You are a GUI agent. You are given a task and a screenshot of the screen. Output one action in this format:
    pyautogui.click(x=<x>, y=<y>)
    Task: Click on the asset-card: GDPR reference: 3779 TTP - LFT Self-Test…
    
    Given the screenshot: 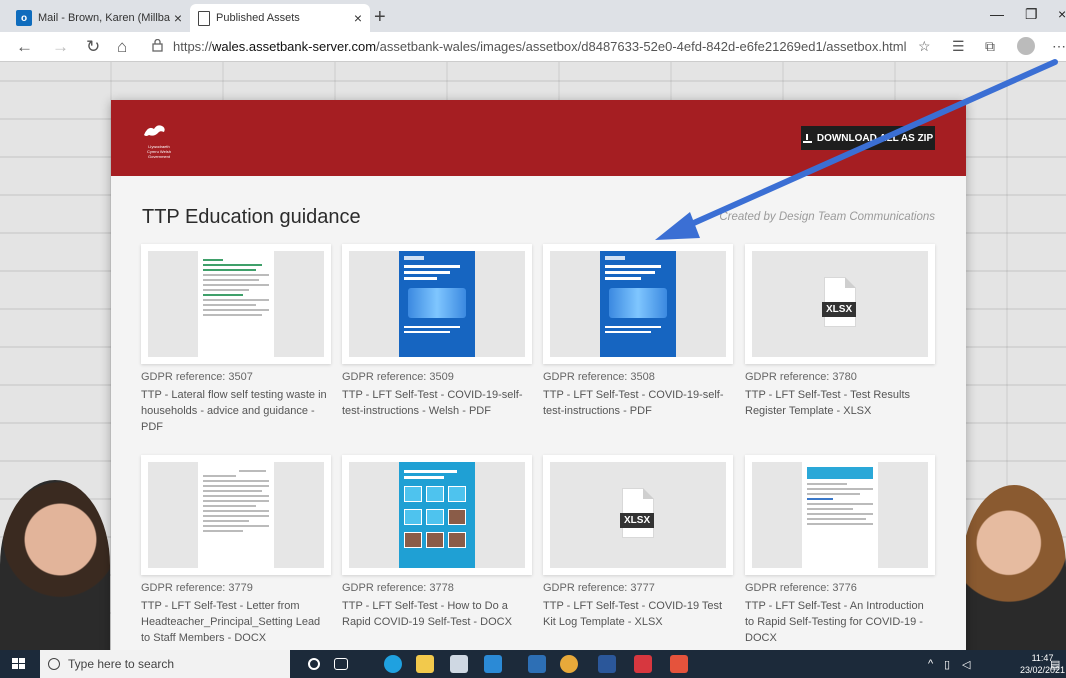 What is the action you would take?
    pyautogui.click(x=236, y=550)
    